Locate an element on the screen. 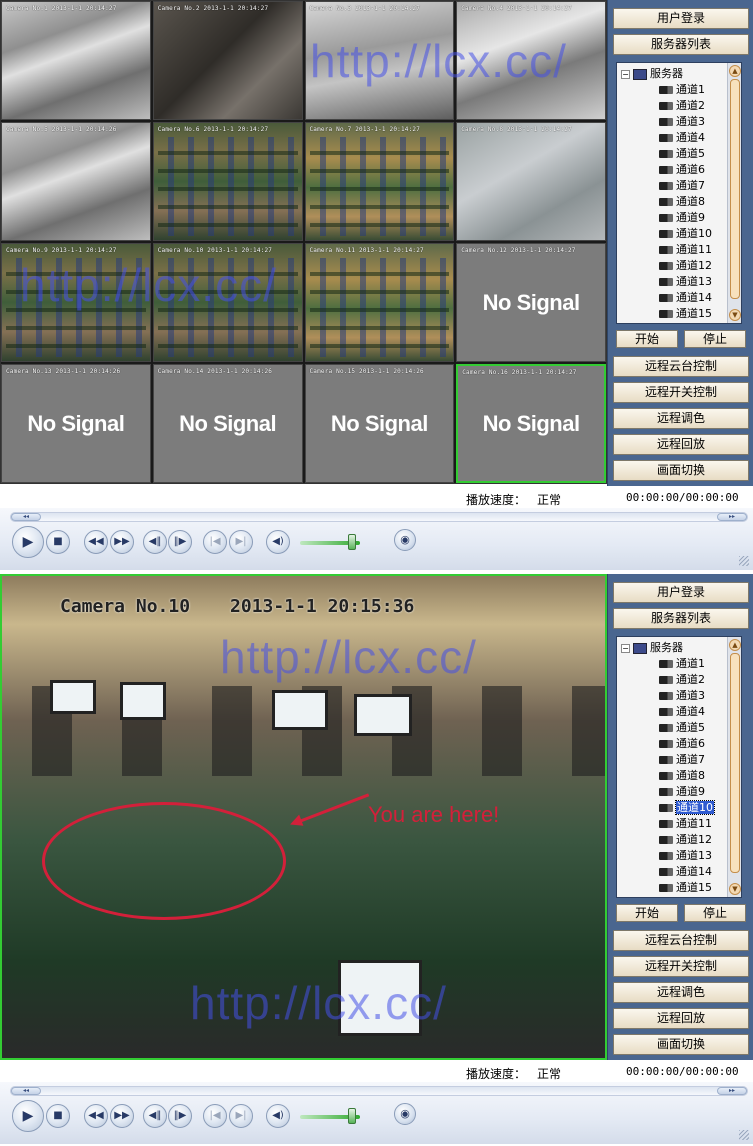 This screenshot has width=753, height=1146. camera-cell: Camera No.15 2013-1-1 20:14:26 No Signal is located at coordinates (379, 423).